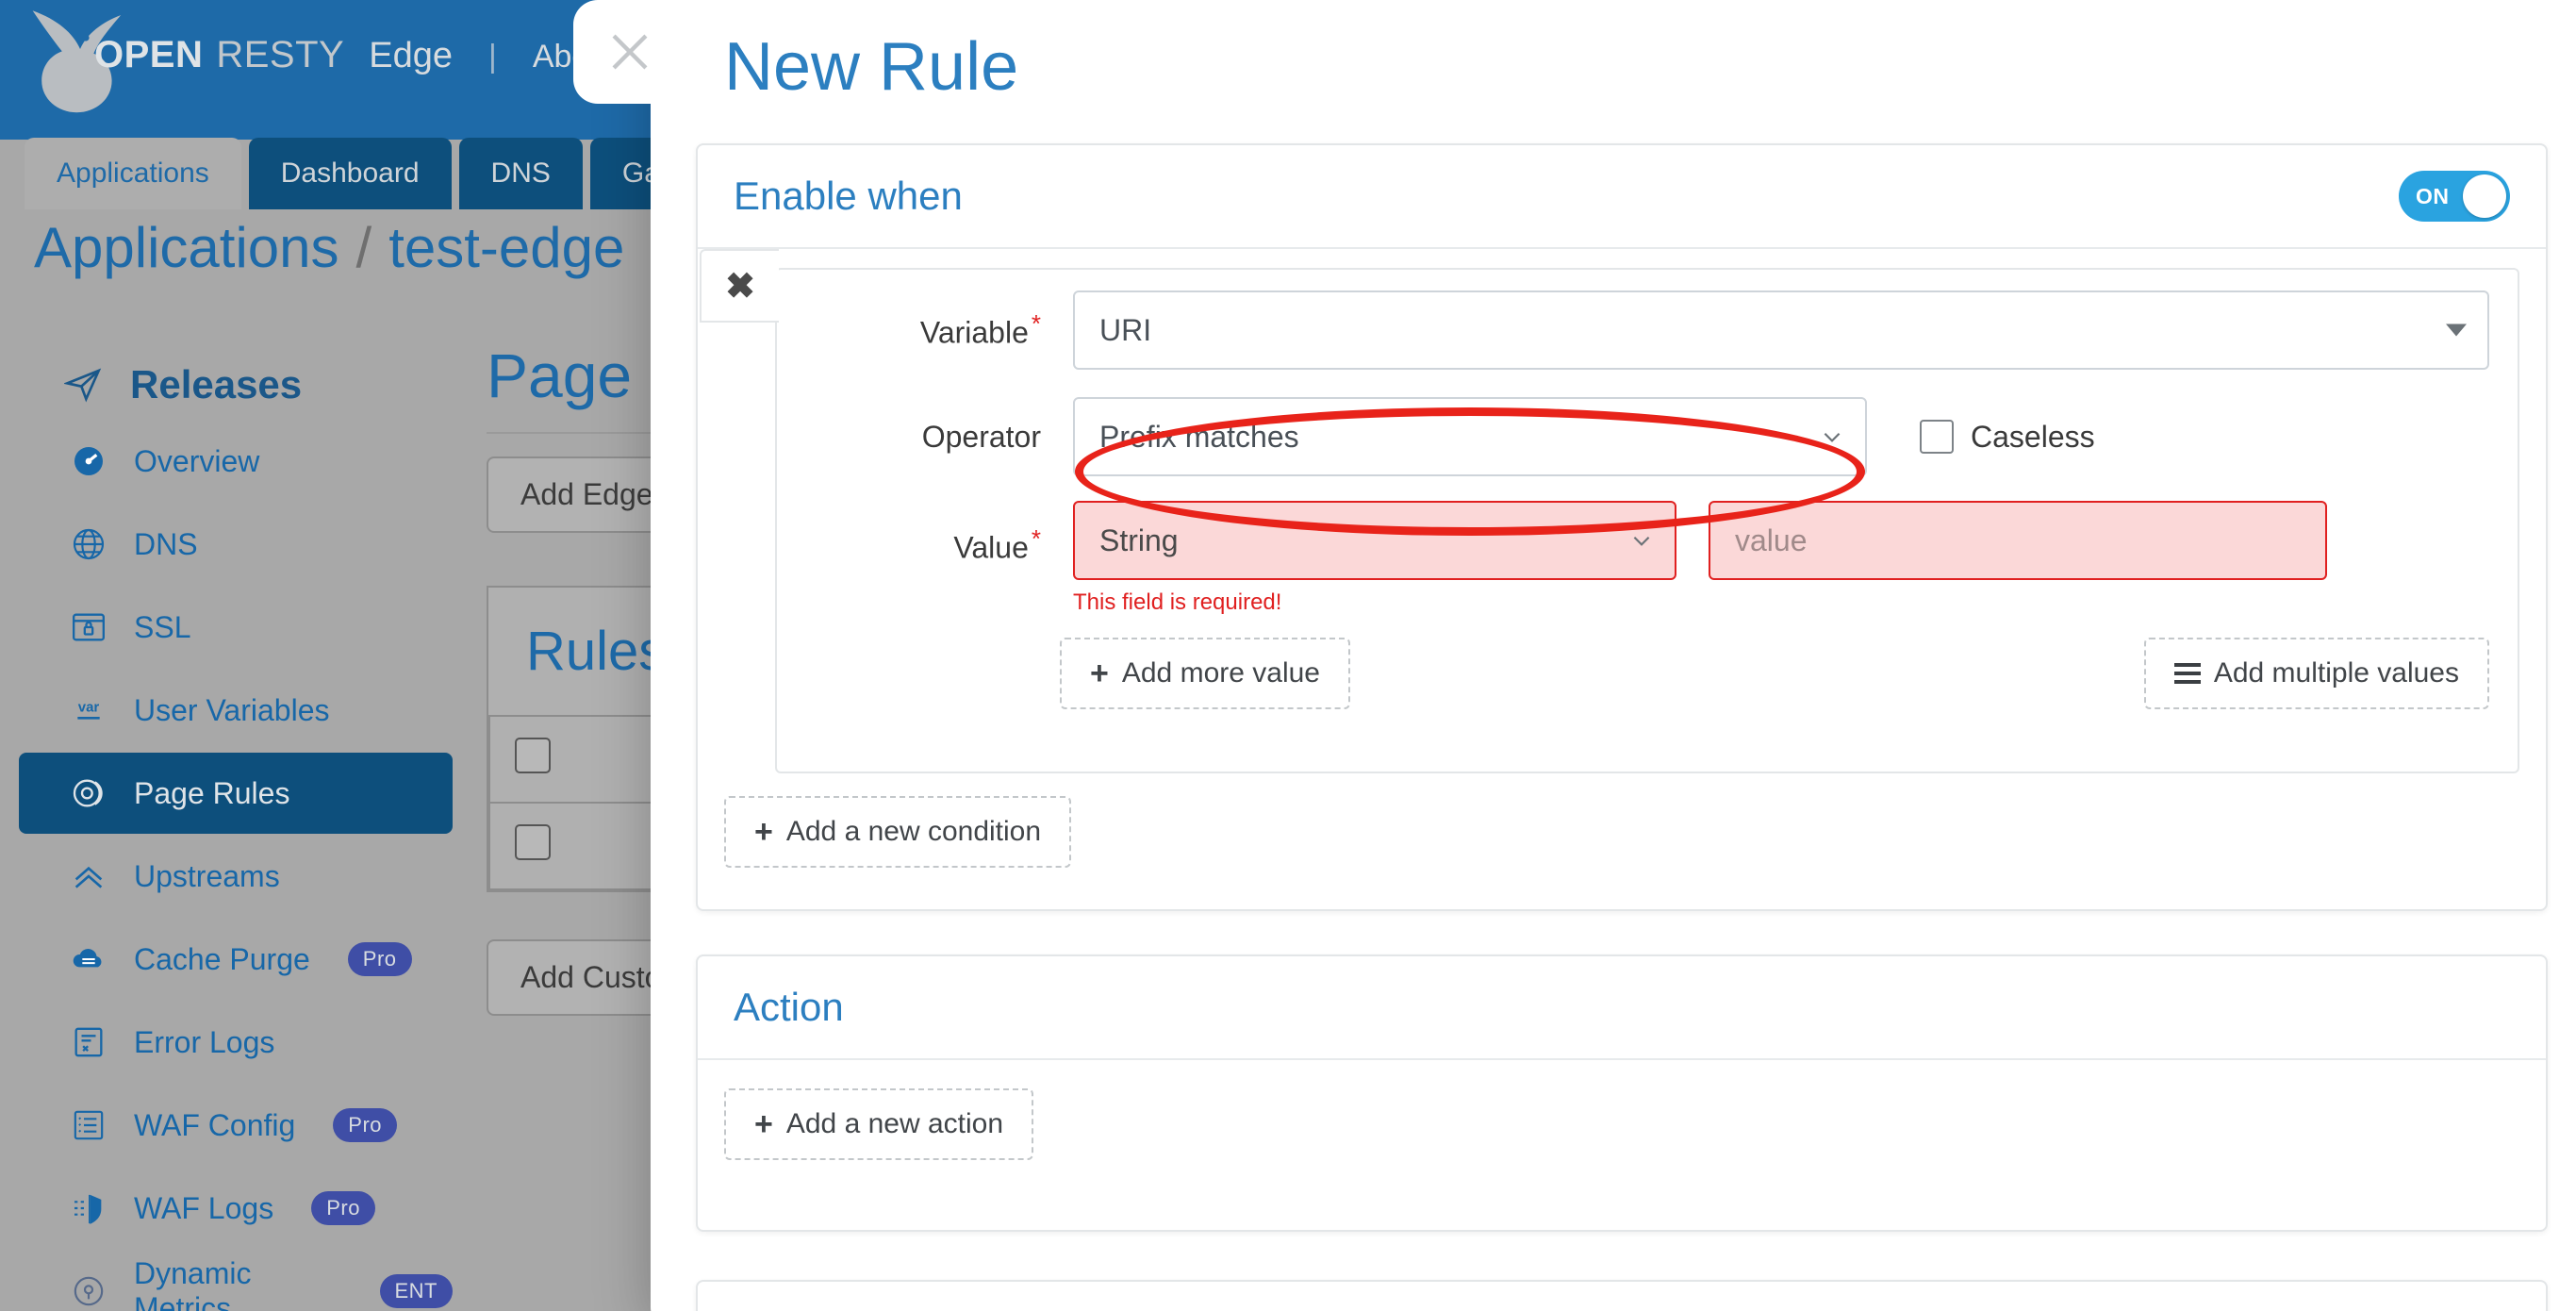 The image size is (2576, 1311). I want to click on operator-label: Operator, so click(981, 436).